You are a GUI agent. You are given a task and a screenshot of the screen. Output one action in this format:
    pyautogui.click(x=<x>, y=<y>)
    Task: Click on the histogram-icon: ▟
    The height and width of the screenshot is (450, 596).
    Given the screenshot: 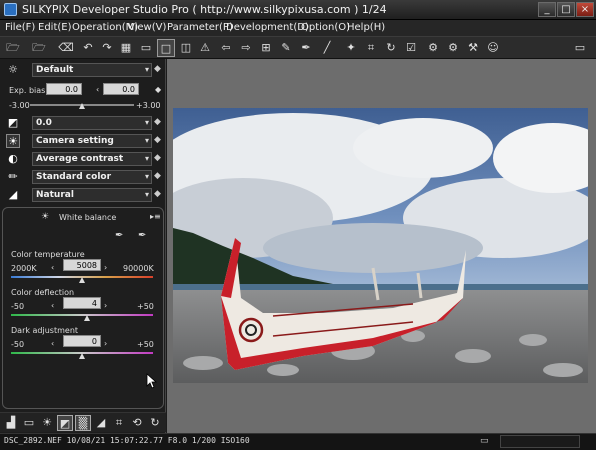 What is the action you would take?
    pyautogui.click(x=11, y=423)
    